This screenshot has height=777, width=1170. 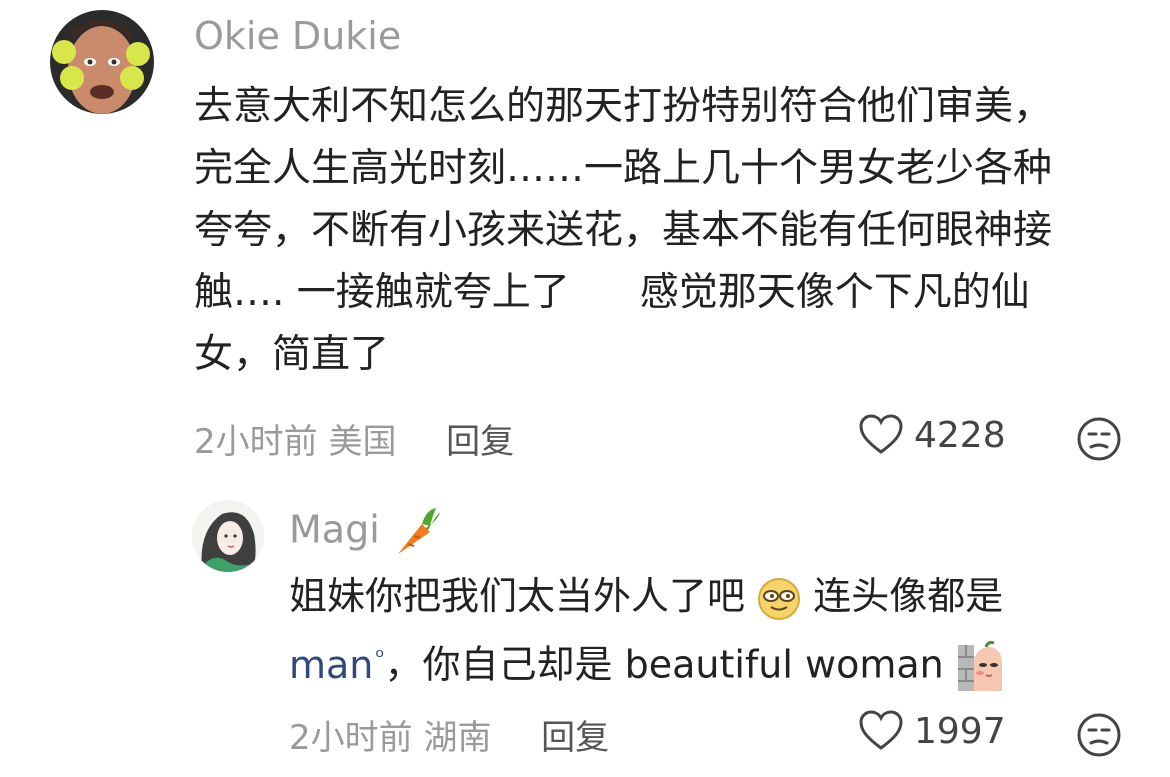 What do you see at coordinates (382, 292) in the screenshot?
I see `comment-text-fragment: 触…. 一接触就夸上了` at bounding box center [382, 292].